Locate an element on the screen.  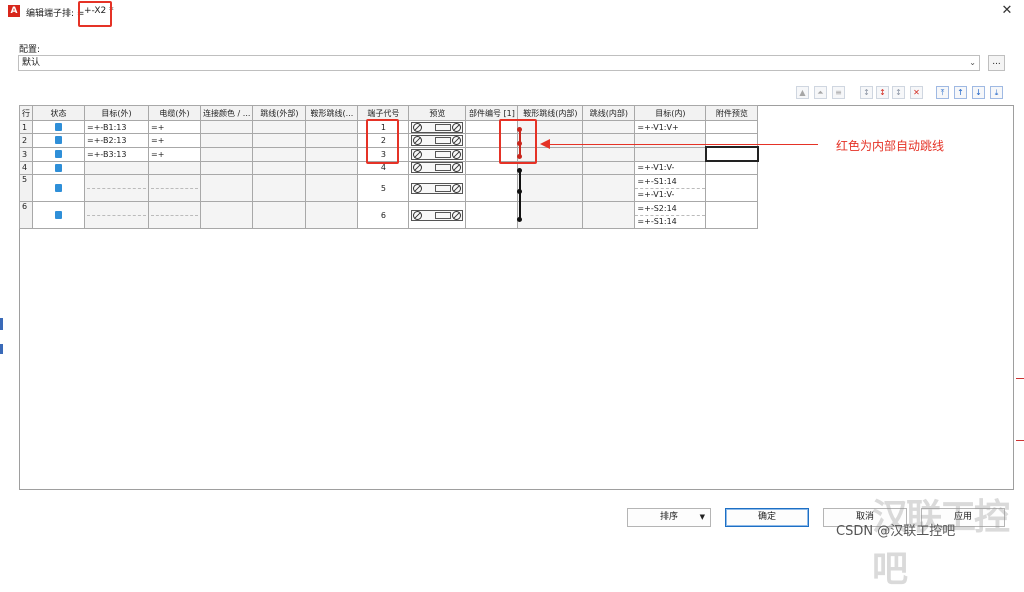
chevron-down-icon: ⌄ is located at coordinates (972, 62).